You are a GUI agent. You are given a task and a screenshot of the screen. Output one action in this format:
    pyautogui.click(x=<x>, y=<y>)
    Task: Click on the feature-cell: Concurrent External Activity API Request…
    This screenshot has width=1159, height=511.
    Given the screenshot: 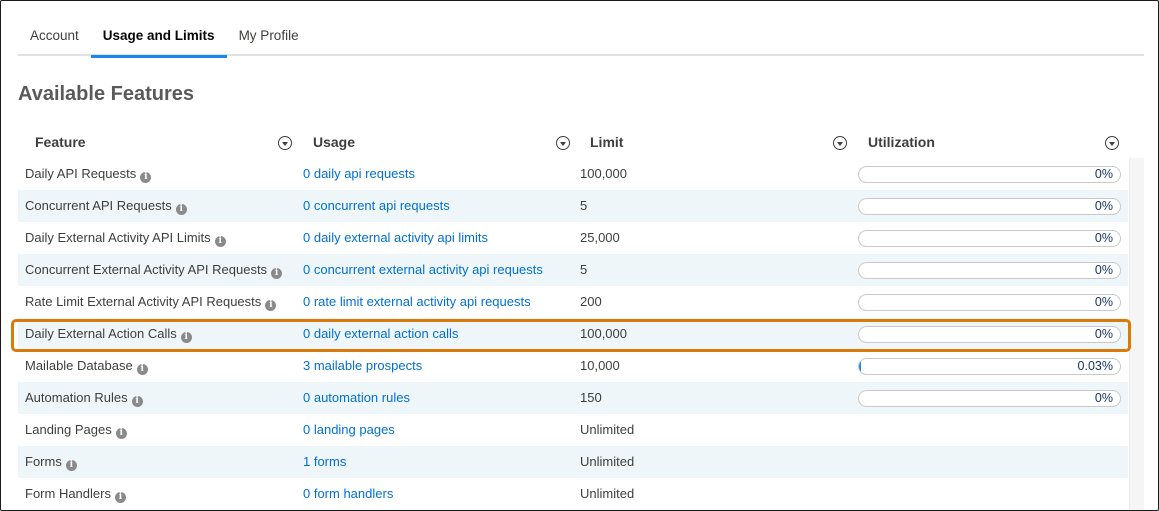 What is the action you would take?
    pyautogui.click(x=157, y=270)
    